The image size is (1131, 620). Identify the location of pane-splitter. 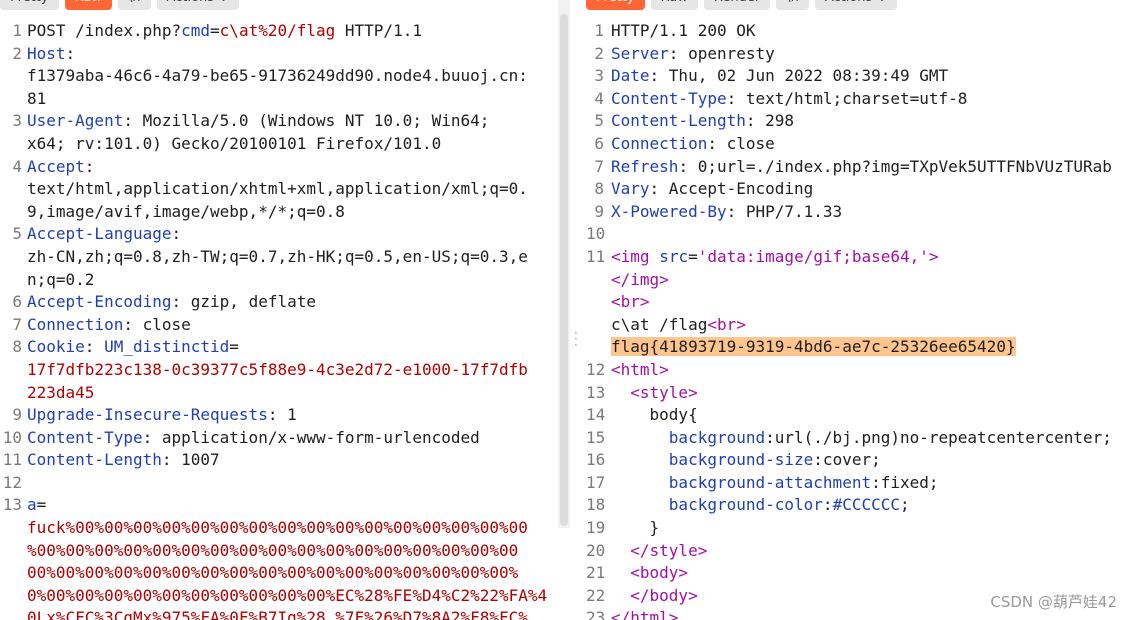
(579, 310).